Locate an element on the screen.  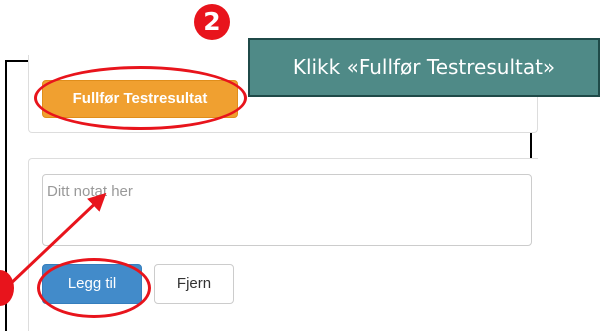
add-highlight-ring is located at coordinates (94, 288).